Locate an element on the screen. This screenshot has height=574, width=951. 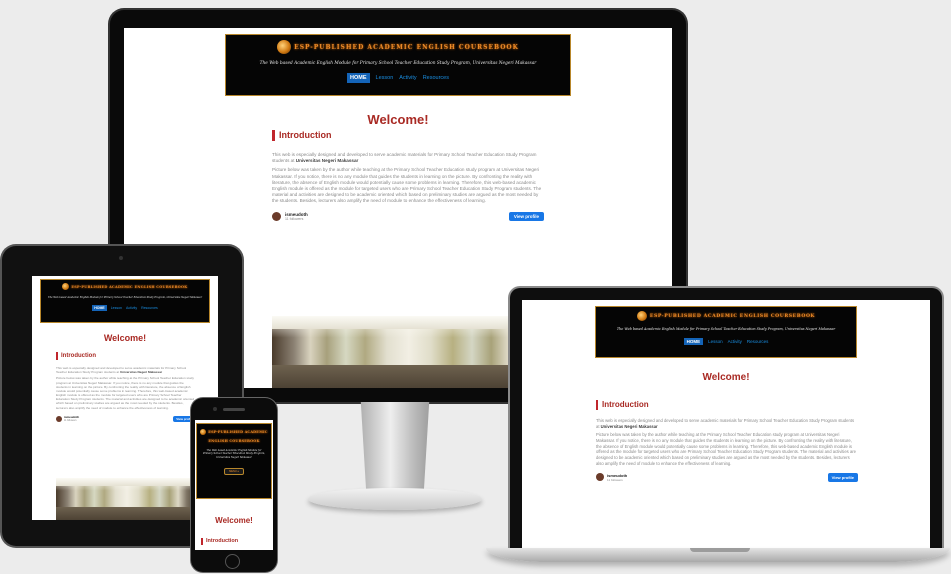
laptop-embed-followers: 11 followers is located at coordinates (615, 479).